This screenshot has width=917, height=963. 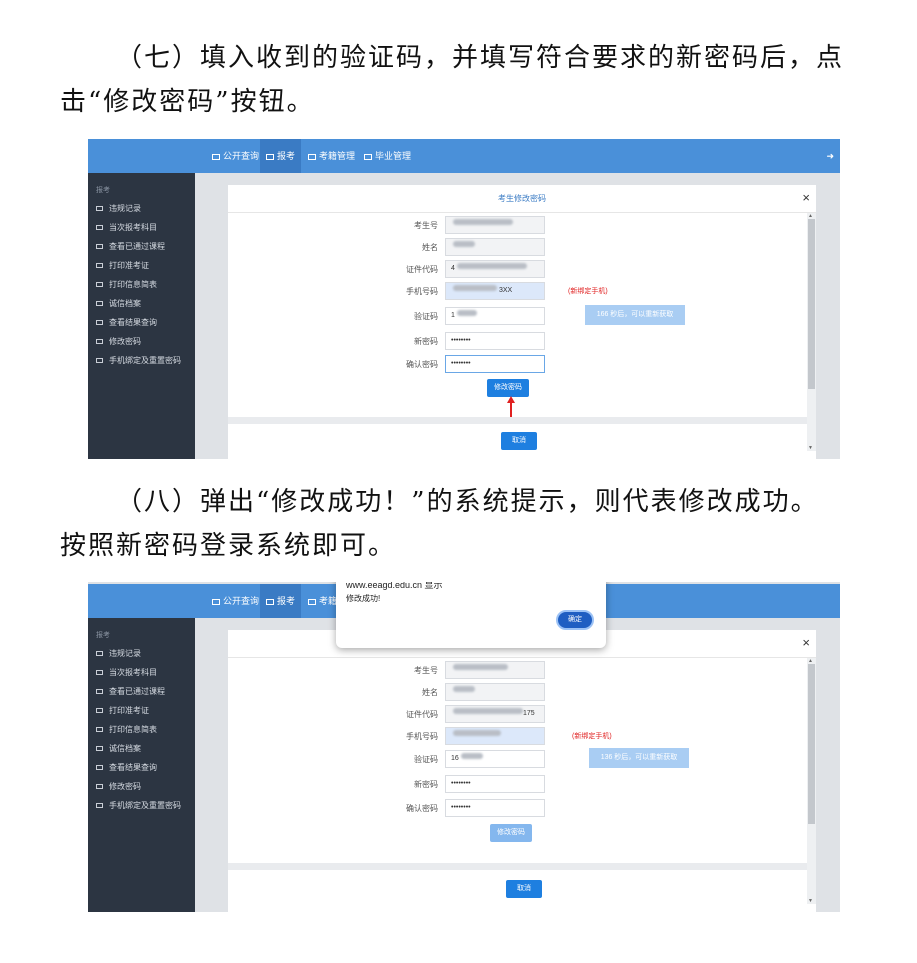 I want to click on sidebar-item-label: 查看结果查询, so click(x=133, y=767).